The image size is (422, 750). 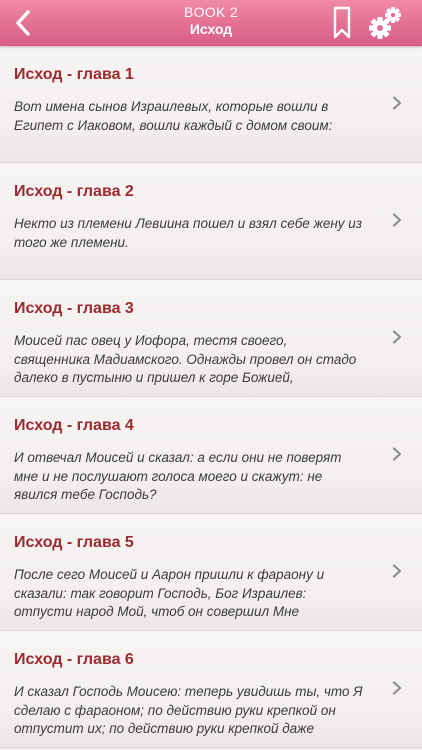 What do you see at coordinates (74, 74) in the screenshot?
I see `chapter-title: Исход - глава 1` at bounding box center [74, 74].